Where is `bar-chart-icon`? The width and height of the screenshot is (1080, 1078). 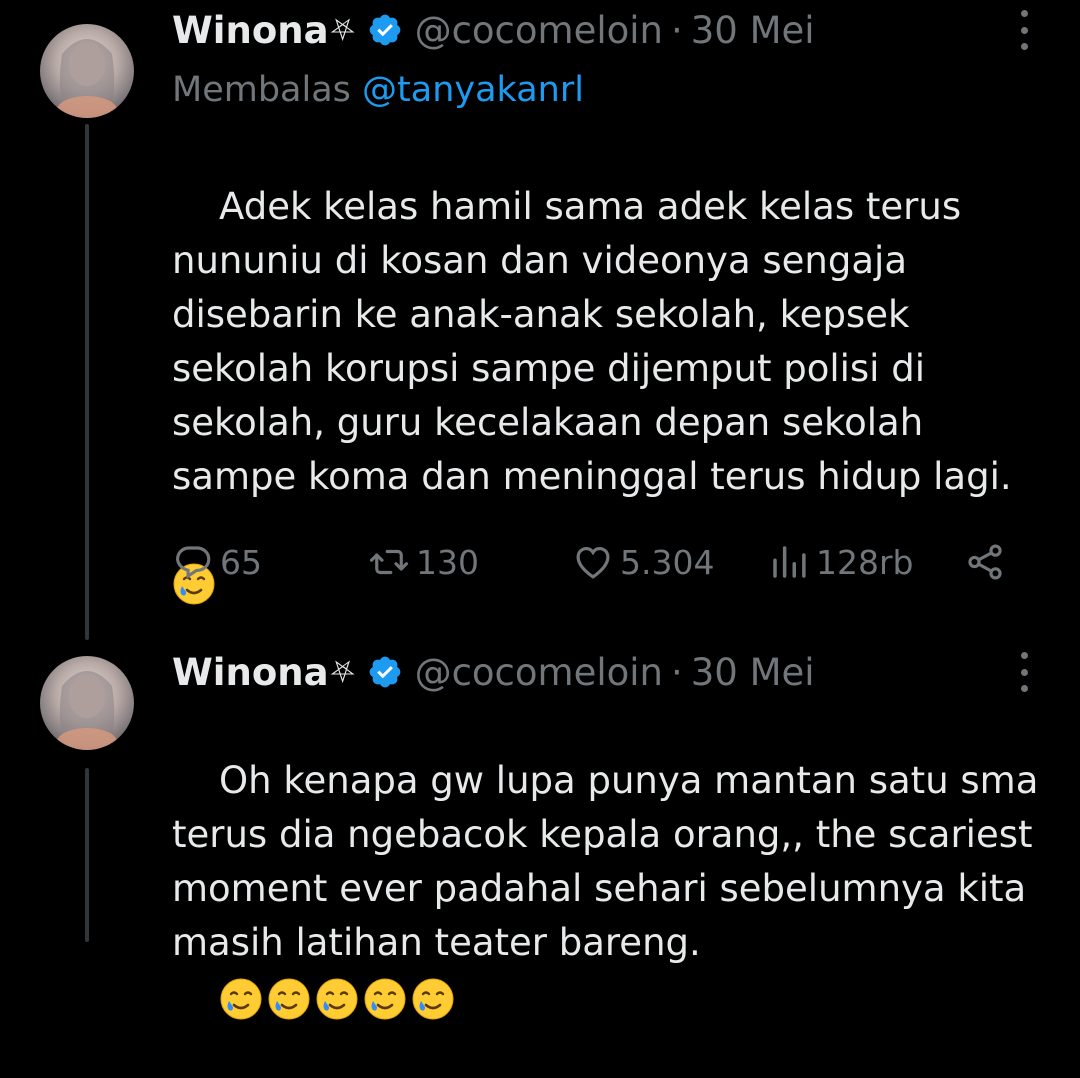 bar-chart-icon is located at coordinates (789, 562).